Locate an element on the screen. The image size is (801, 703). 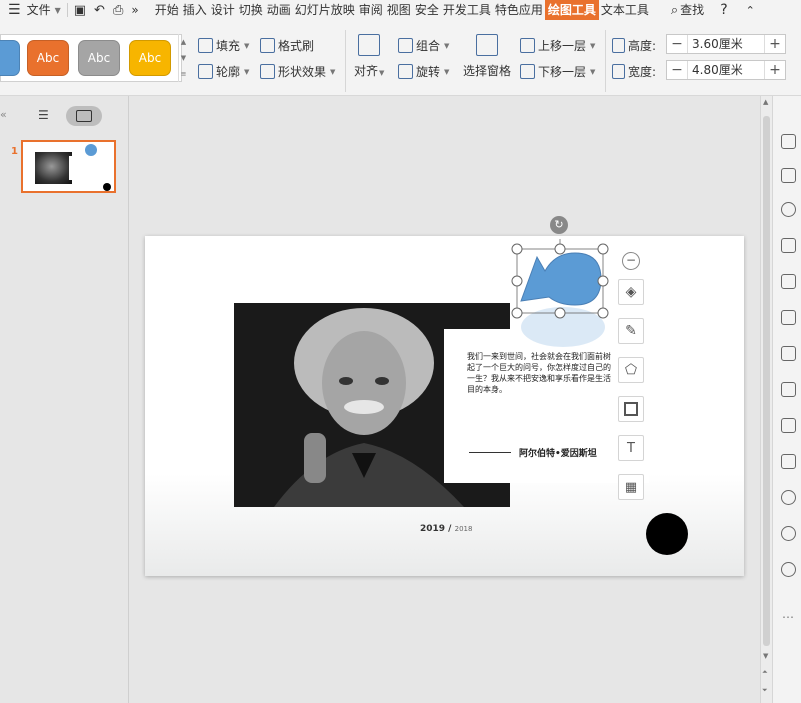
gallery-scroll: ▲ ▼ ≡ is located at coordinates (183, 58).